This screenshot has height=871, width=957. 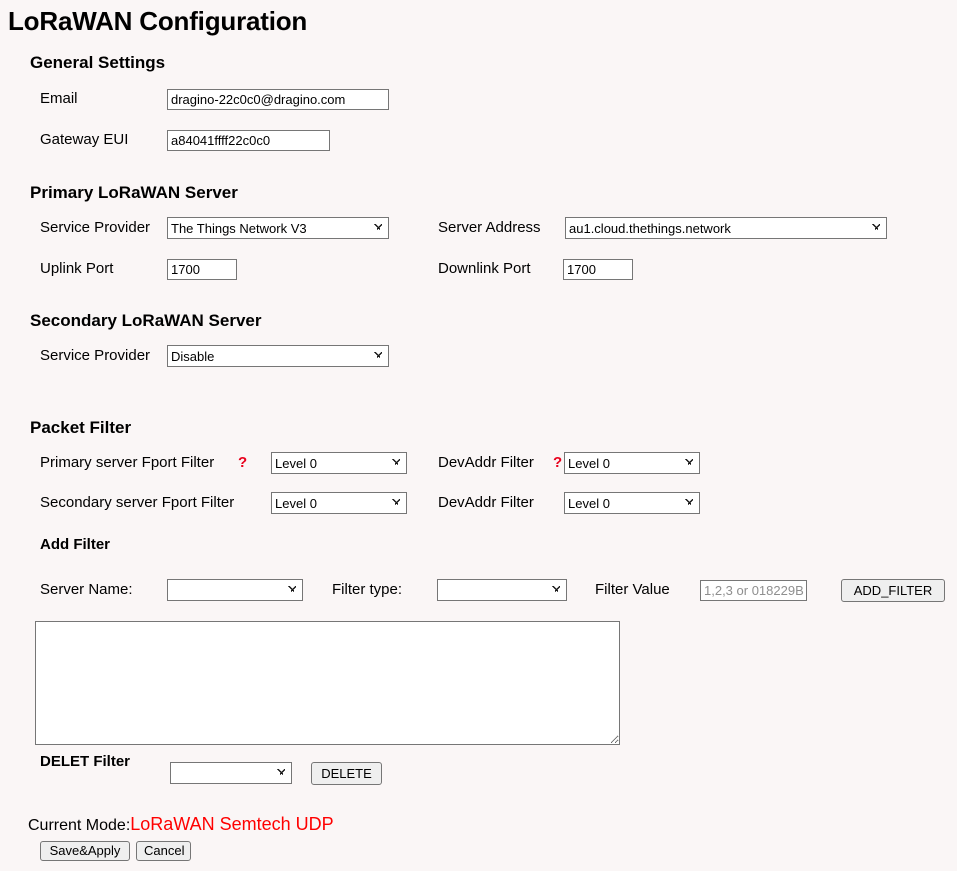 I want to click on current-mode-row: Current Mode: LoRaWAN Semtech UDP, so click(x=181, y=824).